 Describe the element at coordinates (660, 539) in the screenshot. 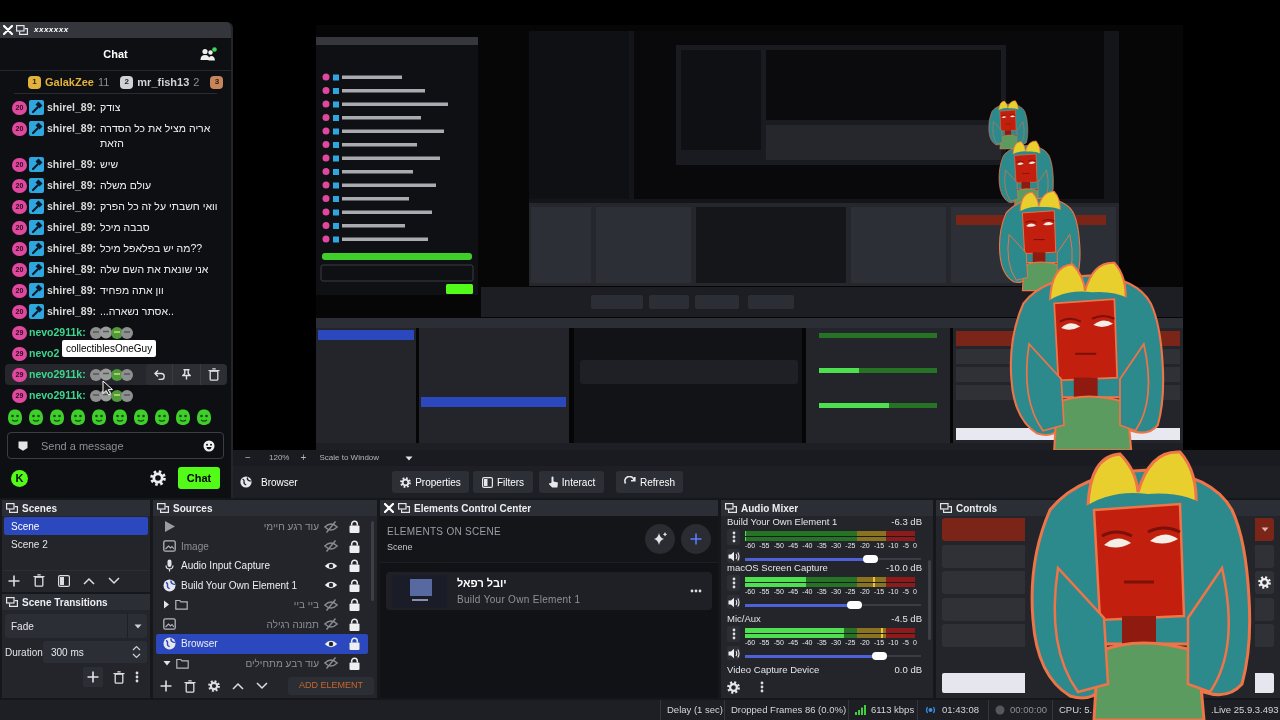

I see `sparkle-button` at that location.